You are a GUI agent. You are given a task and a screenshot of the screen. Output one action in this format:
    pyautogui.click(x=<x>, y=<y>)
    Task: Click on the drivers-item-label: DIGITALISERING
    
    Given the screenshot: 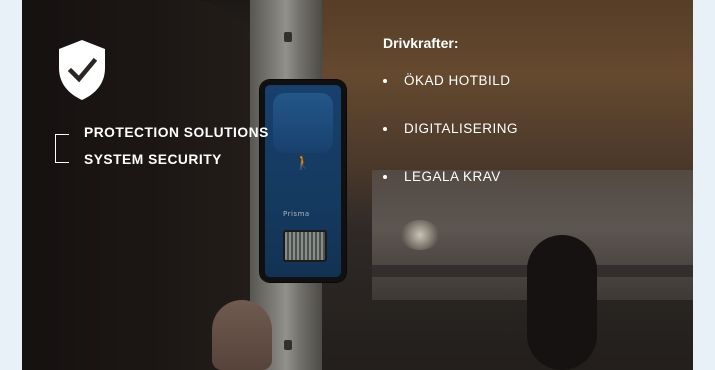 What is the action you would take?
    pyautogui.click(x=461, y=128)
    